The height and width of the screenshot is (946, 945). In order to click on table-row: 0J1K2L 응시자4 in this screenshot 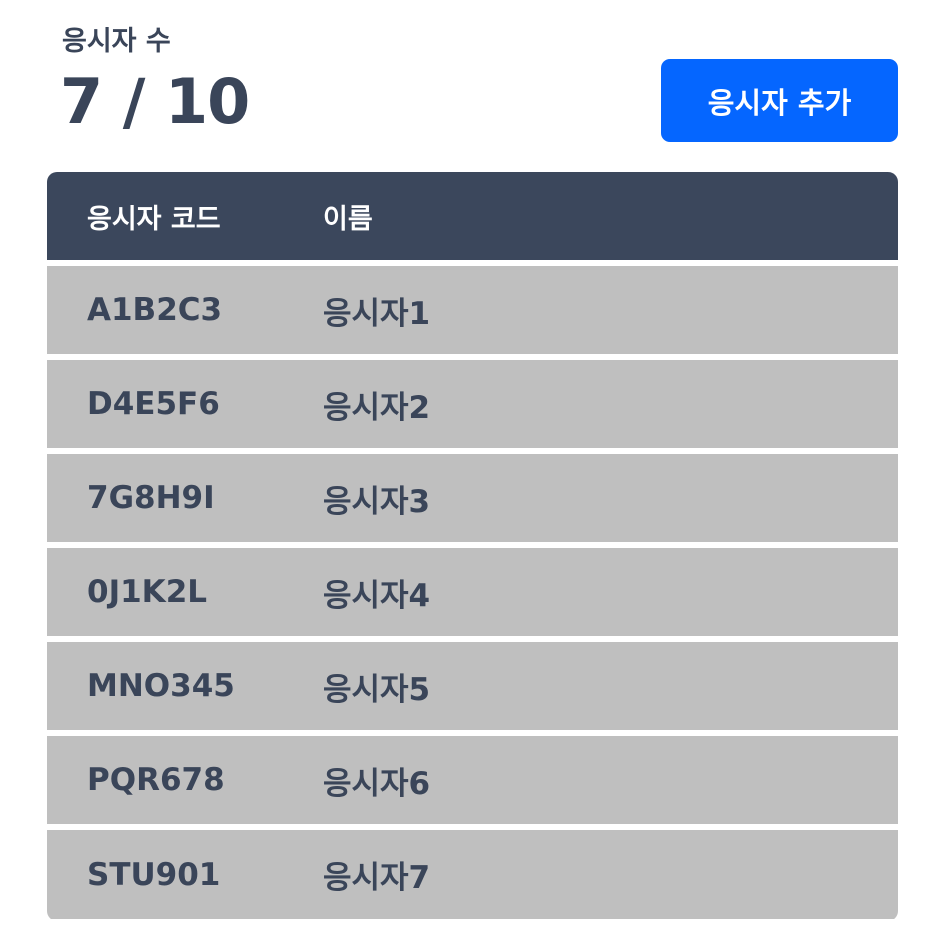, I will do `click(472, 592)`.